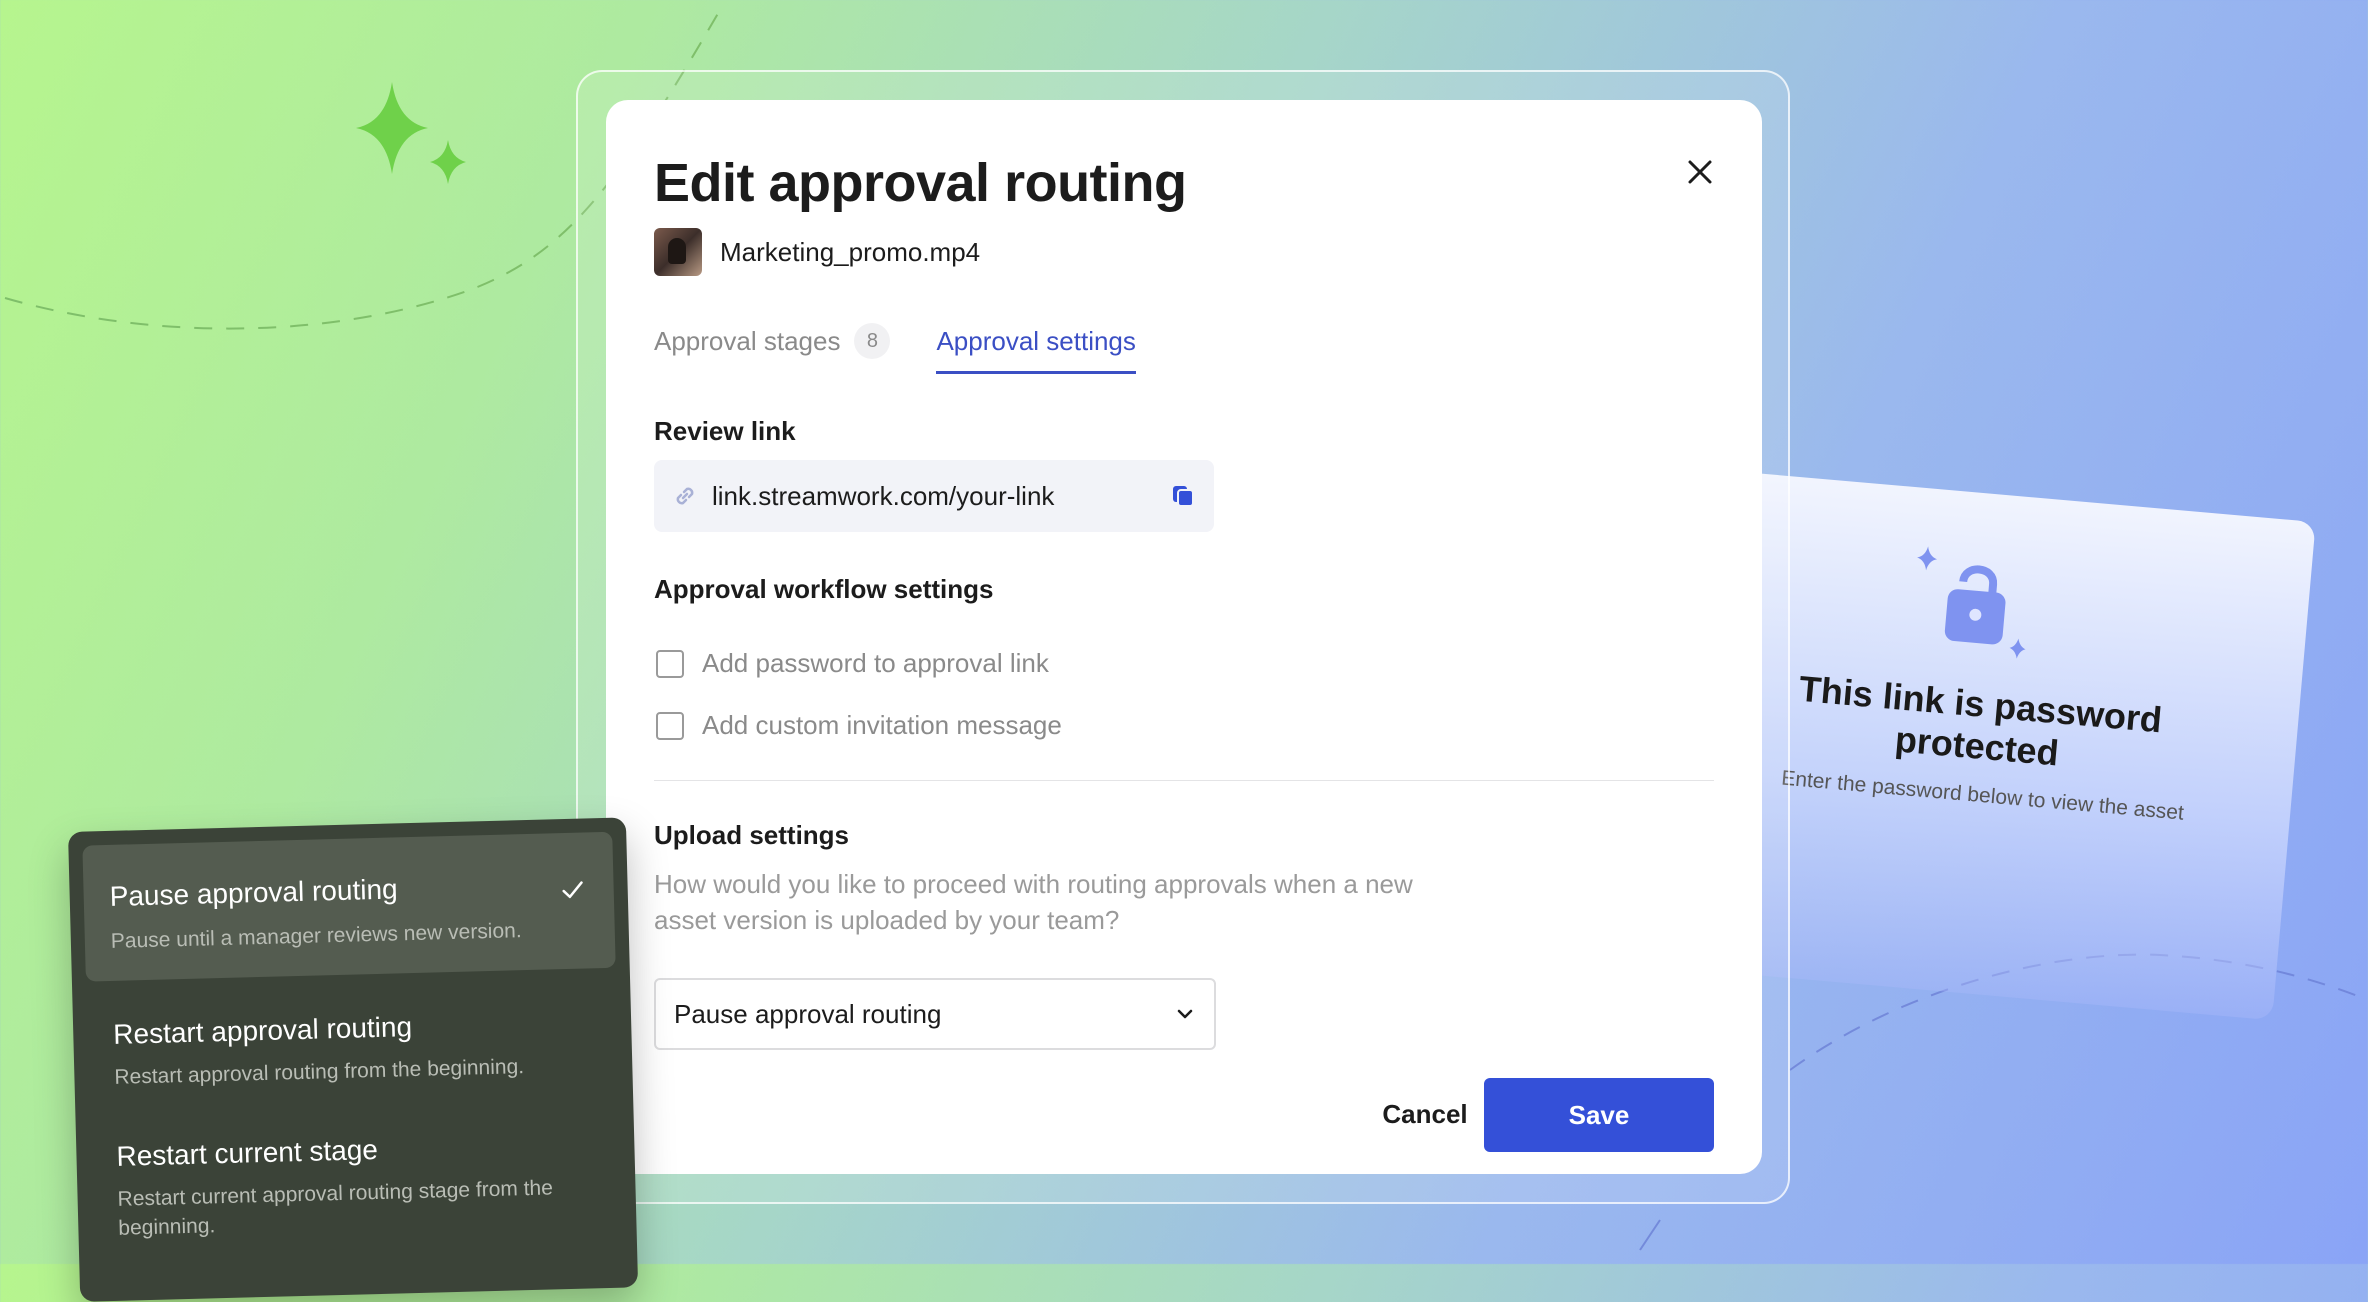 The width and height of the screenshot is (2368, 1302). What do you see at coordinates (1184, 780) in the screenshot?
I see `section-divider` at bounding box center [1184, 780].